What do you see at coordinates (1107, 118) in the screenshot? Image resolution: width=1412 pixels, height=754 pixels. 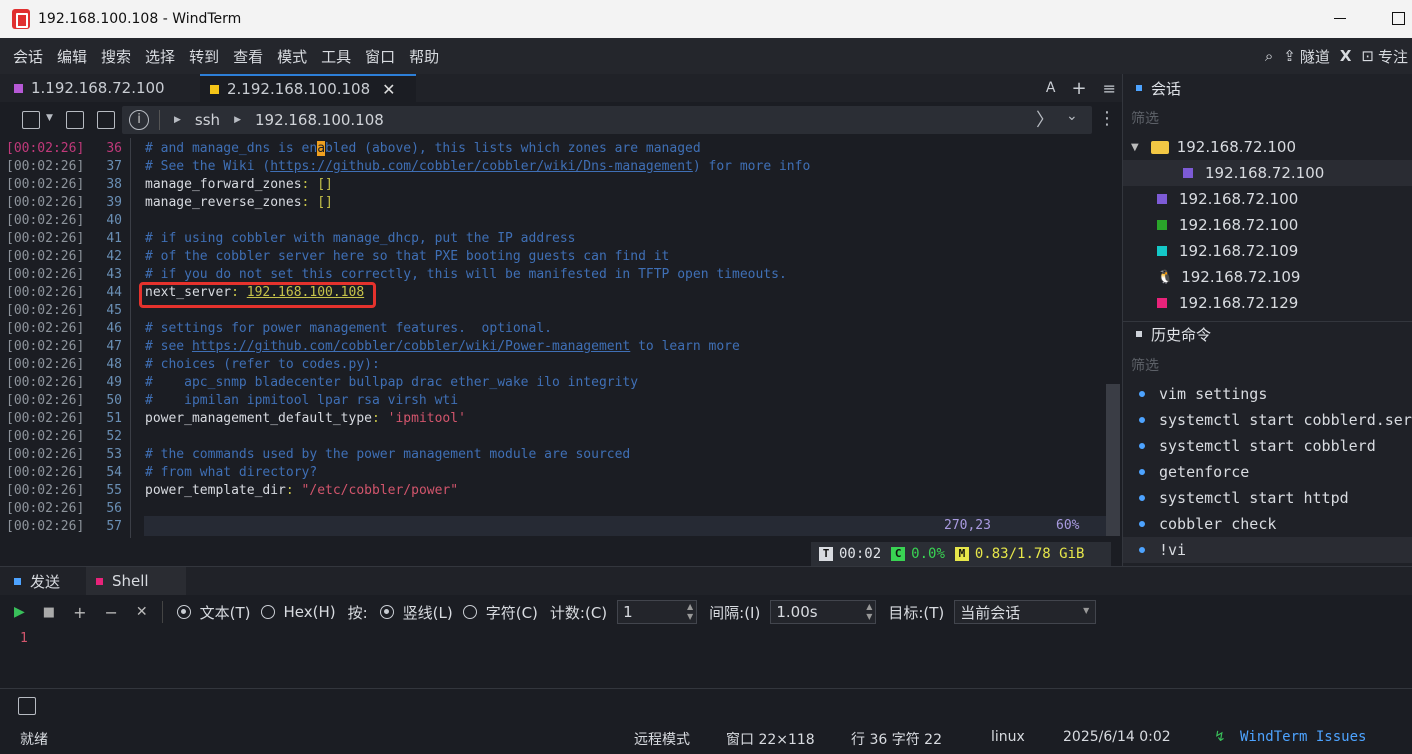 I see `more-icon: ⋮` at bounding box center [1107, 118].